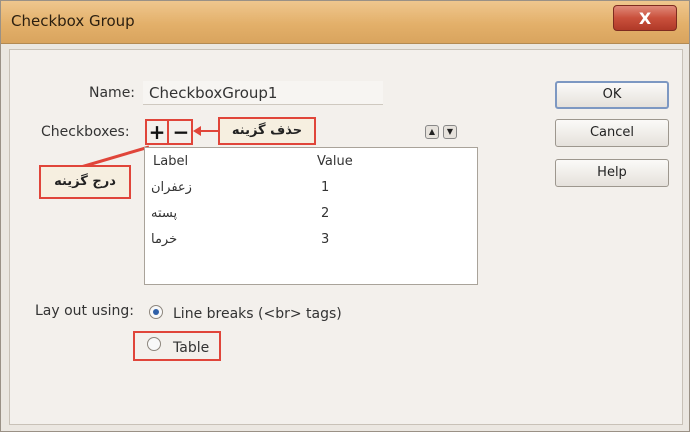  I want to click on column-header-label: Label, so click(171, 161).